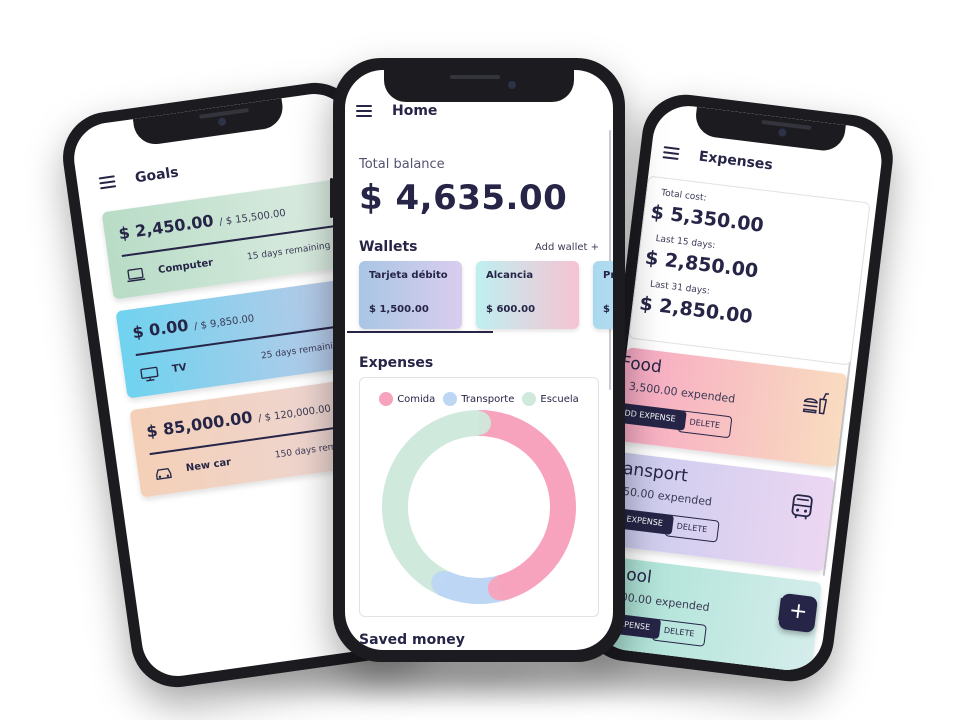 Image resolution: width=960 pixels, height=720 pixels. What do you see at coordinates (289, 251) in the screenshot?
I see `goal-days-remaining: 15 days remaining` at bounding box center [289, 251].